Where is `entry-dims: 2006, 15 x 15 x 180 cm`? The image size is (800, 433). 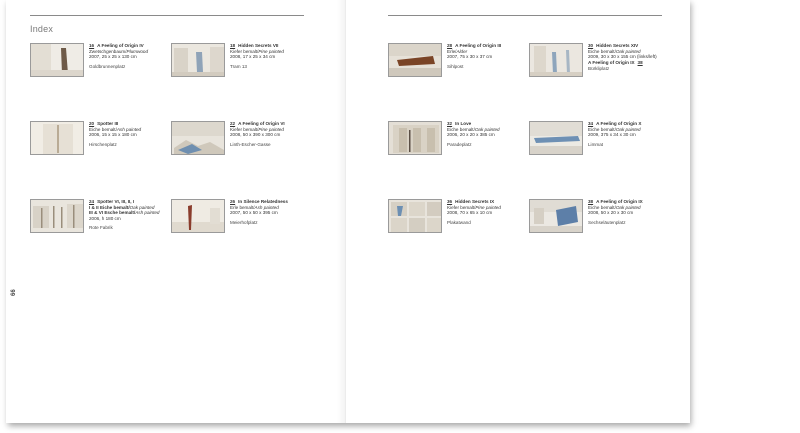 entry-dims: 2006, 15 x 15 x 180 cm is located at coordinates (113, 135).